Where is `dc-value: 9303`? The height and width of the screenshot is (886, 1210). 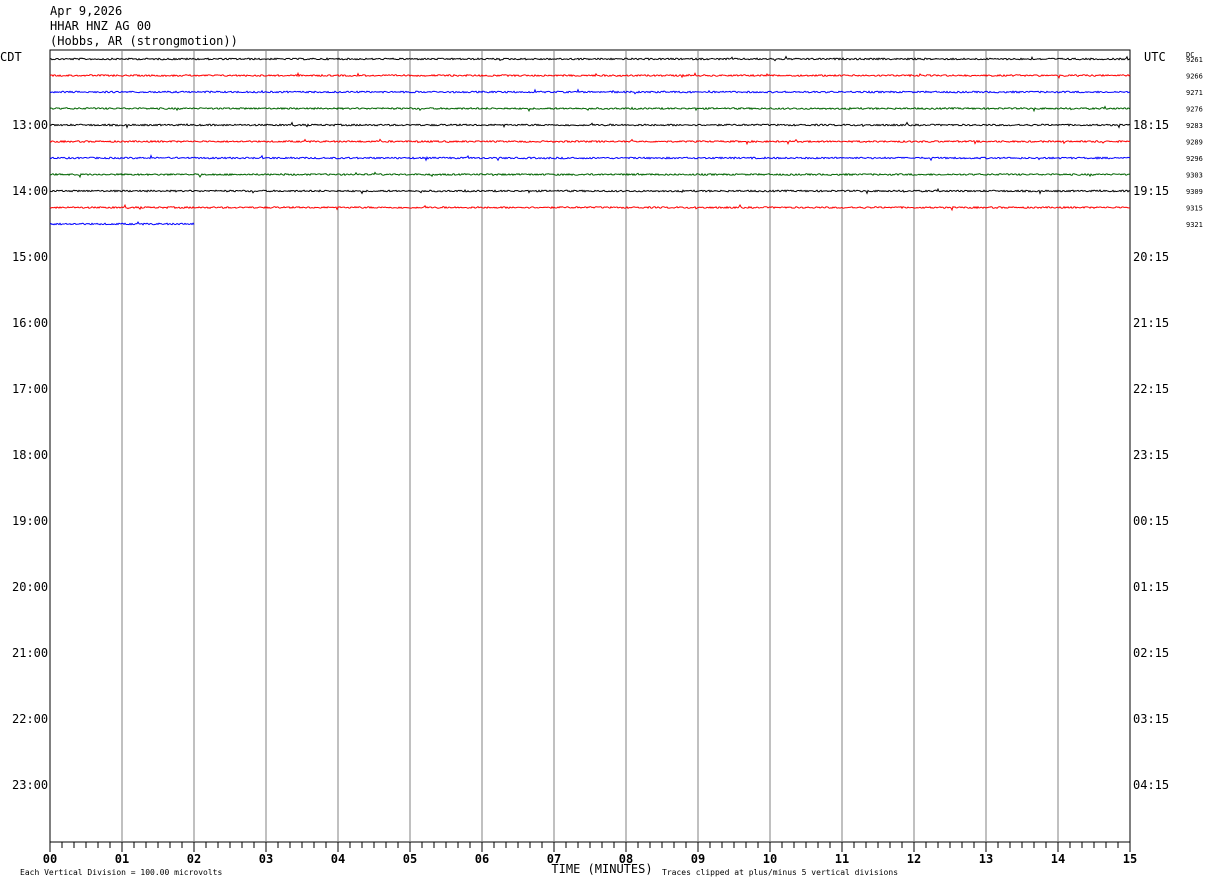
dc-value: 9303 is located at coordinates (1194, 176).